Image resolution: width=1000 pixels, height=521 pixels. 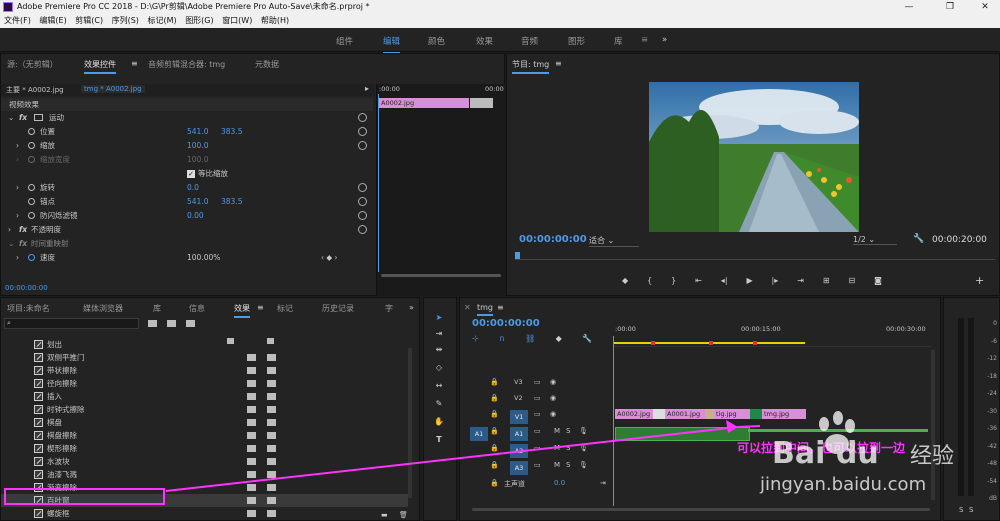 I want to click on tab-metadata: 元数据, so click(x=267, y=64).